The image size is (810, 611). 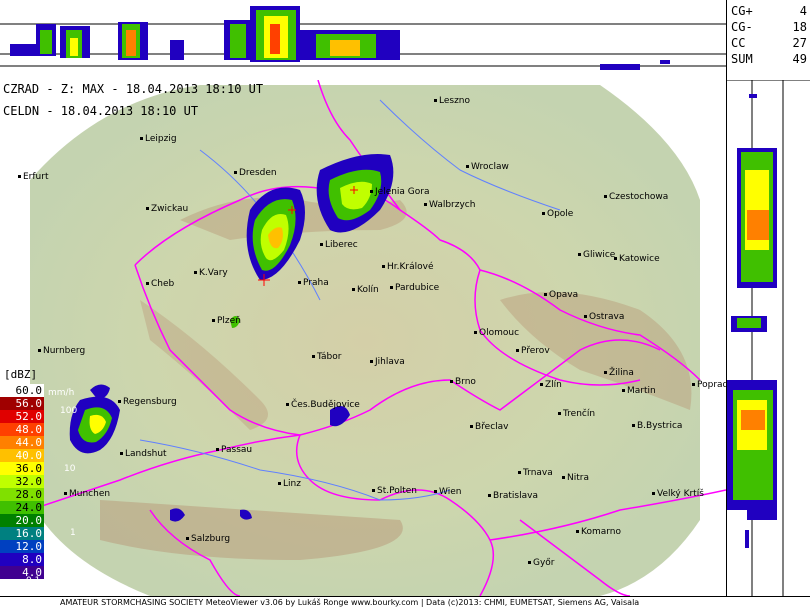 I want to click on scale-label: 1, so click(x=73, y=533).